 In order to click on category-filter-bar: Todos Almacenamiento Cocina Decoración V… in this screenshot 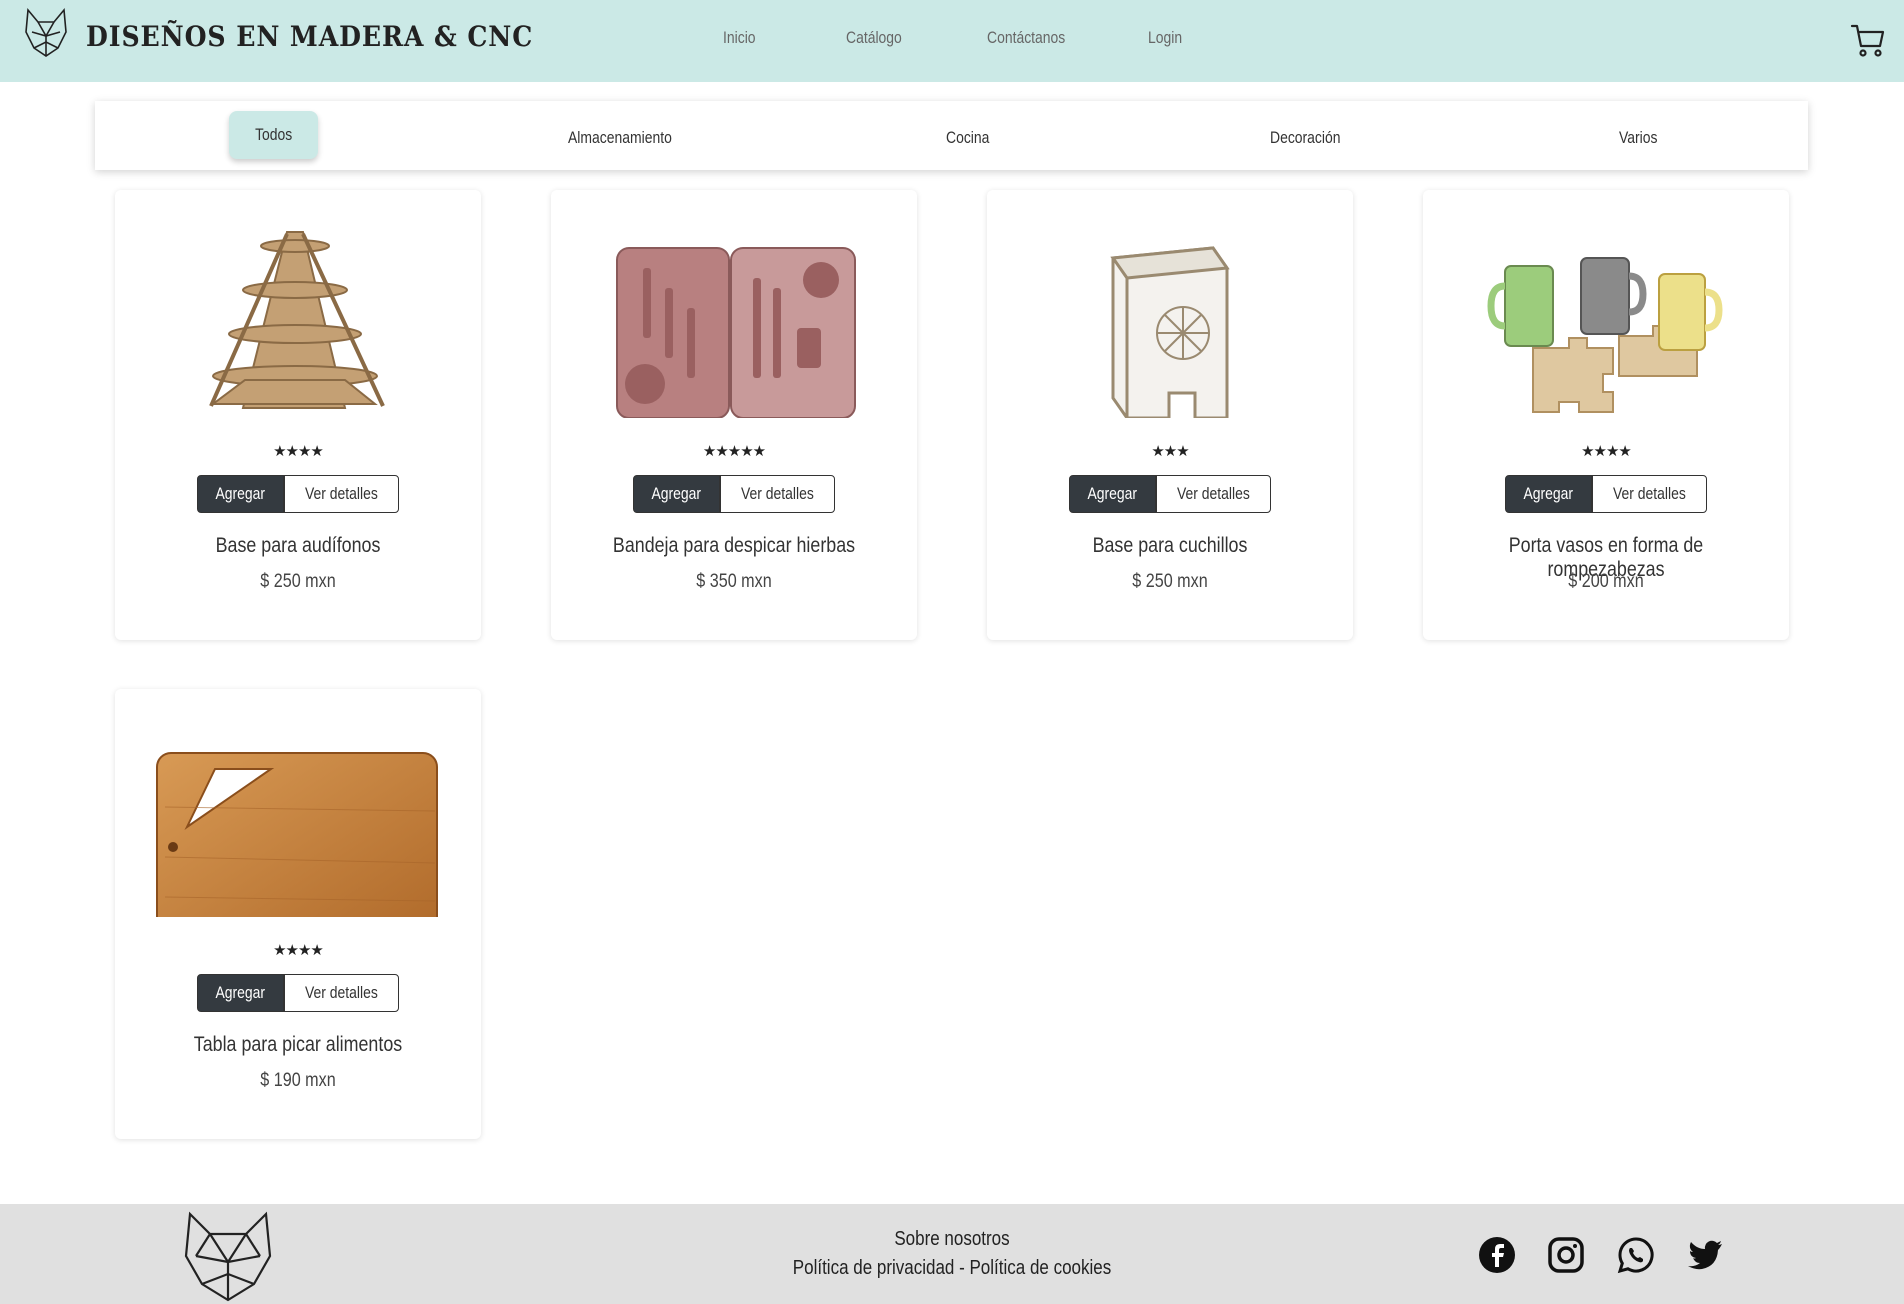, I will do `click(951, 135)`.